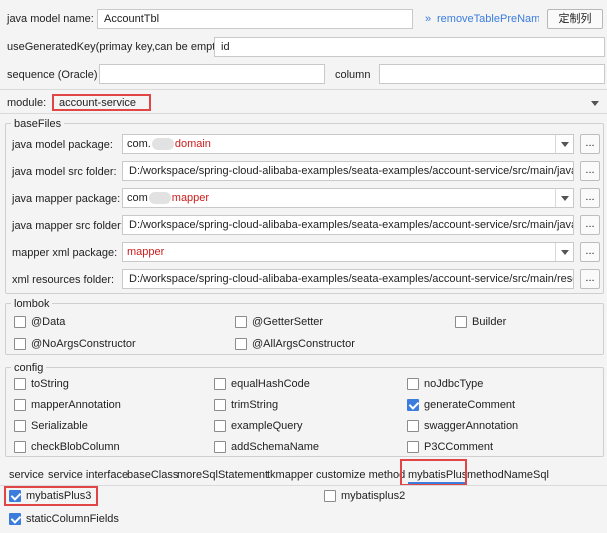  Describe the element at coordinates (64, 172) in the screenshot. I see `java-model-src-label: java model src folder:` at that location.